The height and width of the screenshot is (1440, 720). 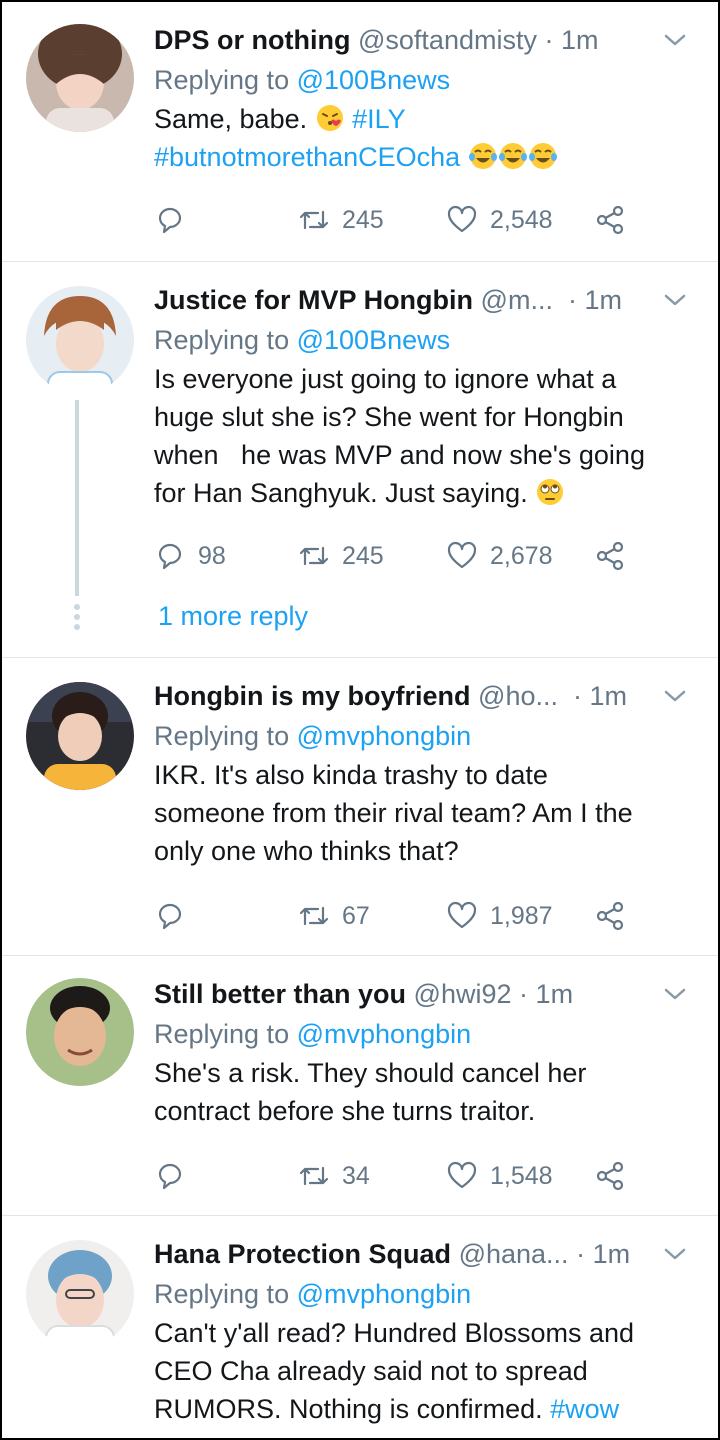 I want to click on hashtag-link: #butnotmorethanCEOcha, so click(x=307, y=157).